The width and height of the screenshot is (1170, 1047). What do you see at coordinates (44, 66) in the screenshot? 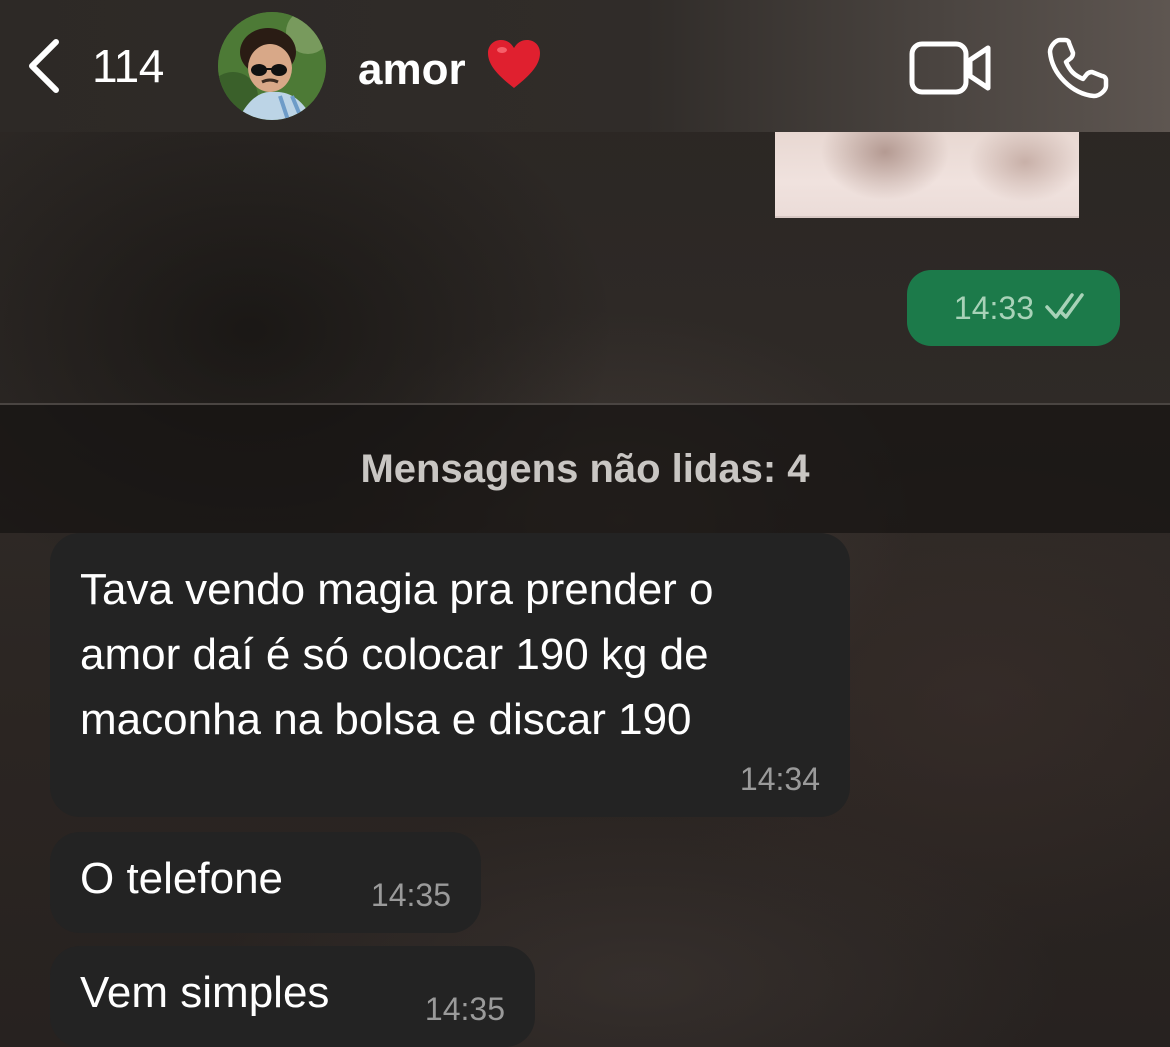
I see `chevron-left-icon` at bounding box center [44, 66].